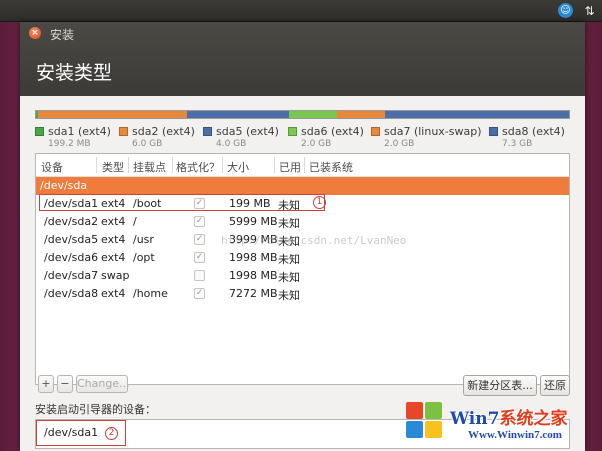 The image size is (602, 451). Describe the element at coordinates (46, 384) in the screenshot. I see `add-partition-button: +` at that location.